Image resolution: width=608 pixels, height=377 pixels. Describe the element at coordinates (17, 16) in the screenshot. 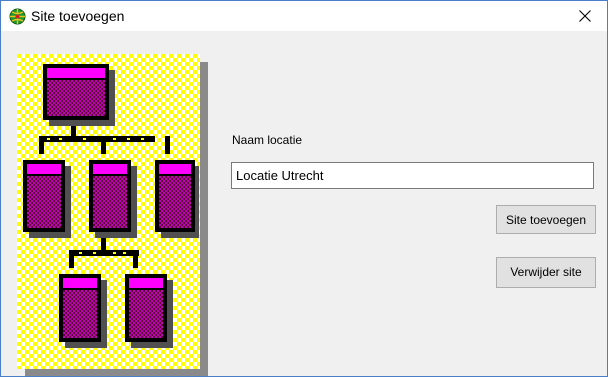

I see `globe-network-icon` at that location.